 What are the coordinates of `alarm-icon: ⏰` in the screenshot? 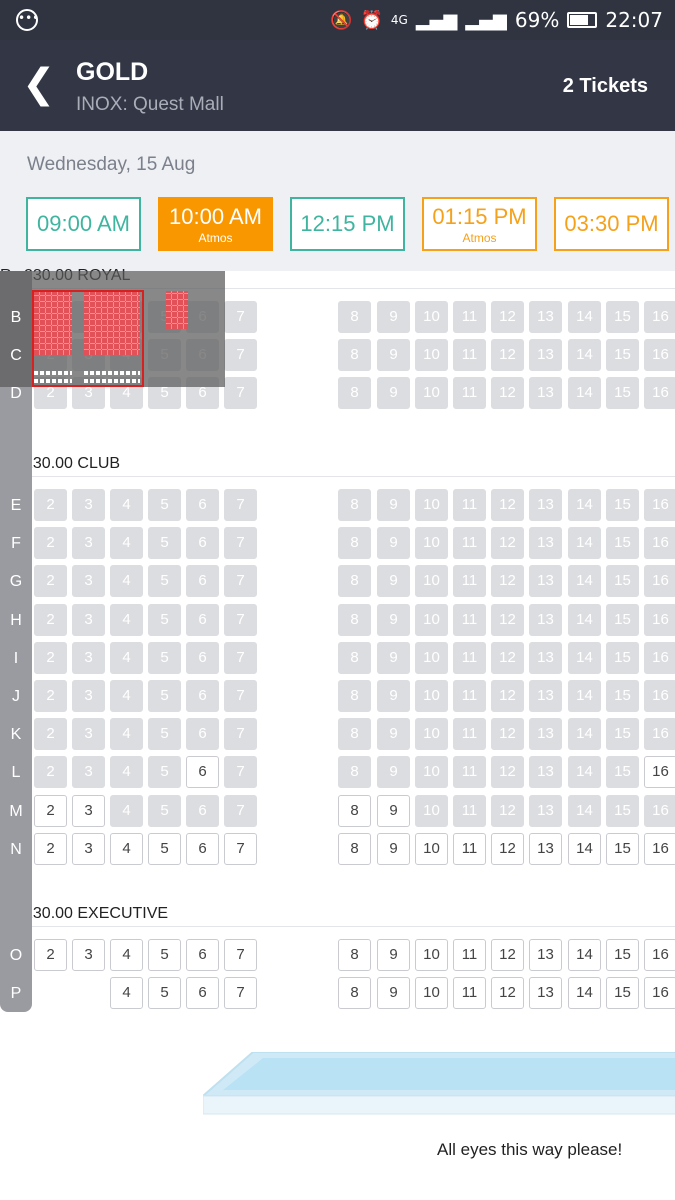 It's located at (371, 20).